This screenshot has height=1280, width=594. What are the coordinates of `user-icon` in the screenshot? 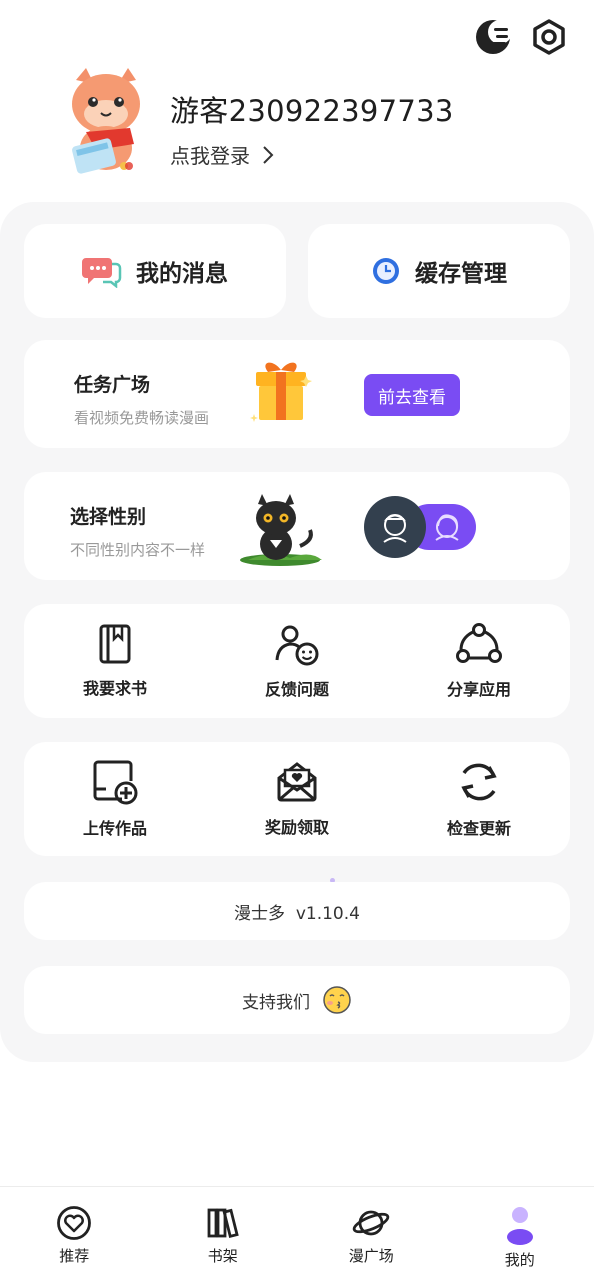 It's located at (519, 1226).